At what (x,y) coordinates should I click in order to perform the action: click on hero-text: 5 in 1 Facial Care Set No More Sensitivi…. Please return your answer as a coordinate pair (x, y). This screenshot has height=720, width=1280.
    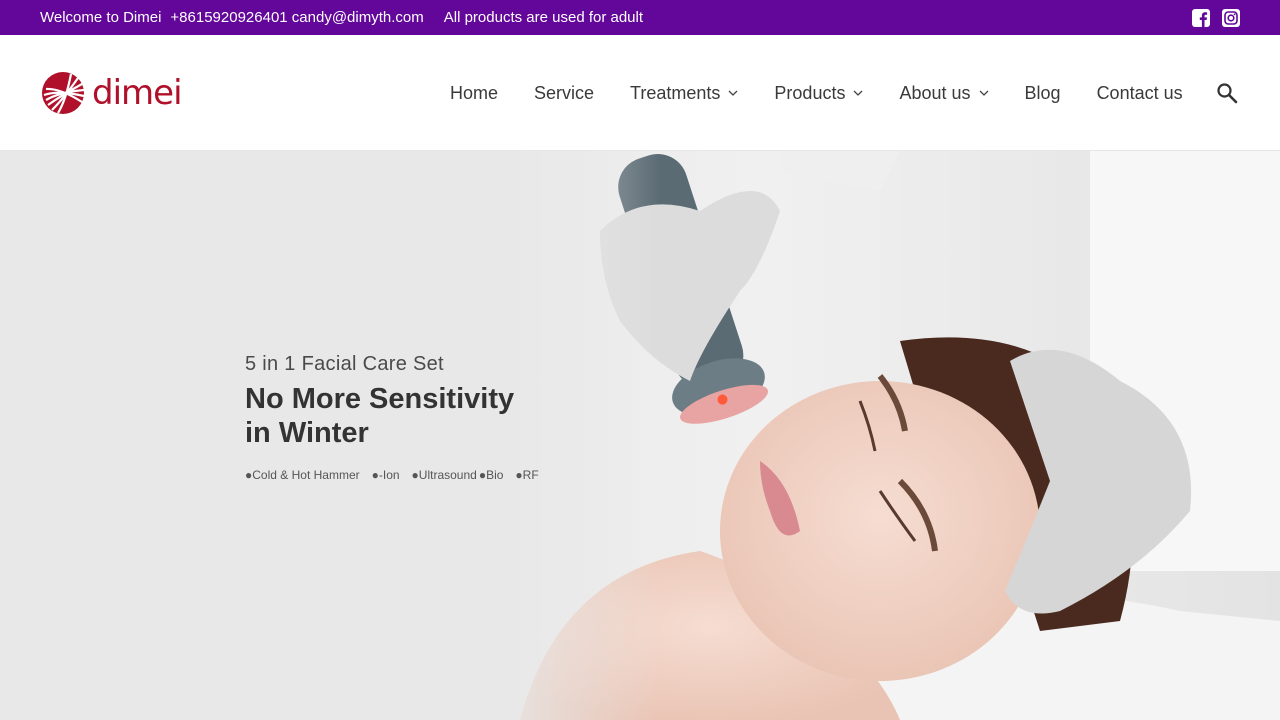
    Looking at the image, I should click on (398, 417).